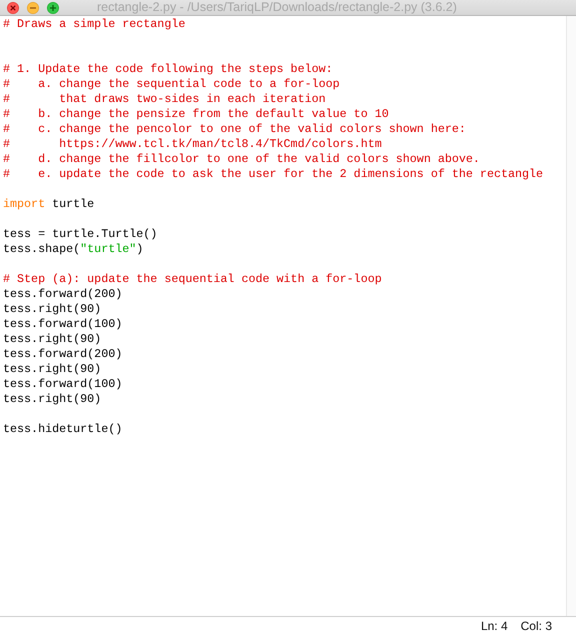  I want to click on close-icon, so click(13, 8).